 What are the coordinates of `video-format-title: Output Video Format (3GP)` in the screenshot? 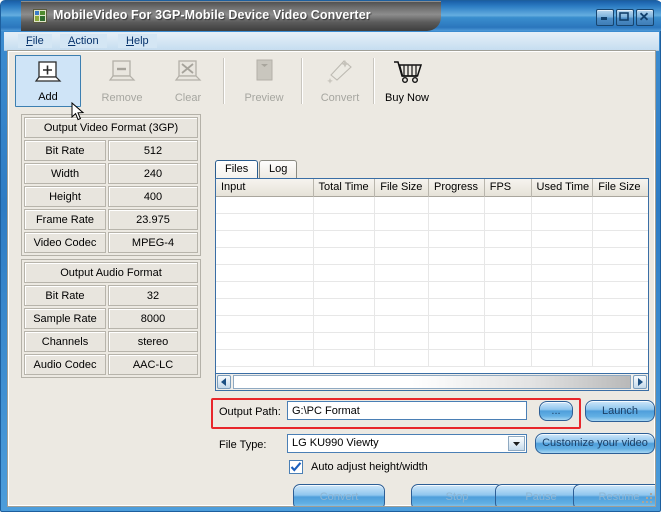 It's located at (111, 127).